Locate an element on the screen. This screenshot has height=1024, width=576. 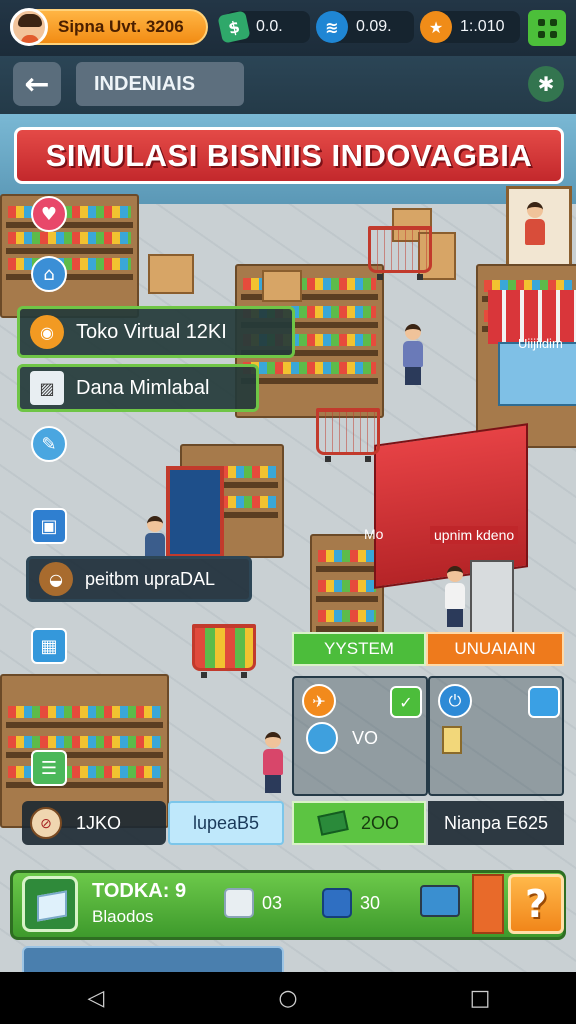
cash-icon: $ is located at coordinates (234, 27).